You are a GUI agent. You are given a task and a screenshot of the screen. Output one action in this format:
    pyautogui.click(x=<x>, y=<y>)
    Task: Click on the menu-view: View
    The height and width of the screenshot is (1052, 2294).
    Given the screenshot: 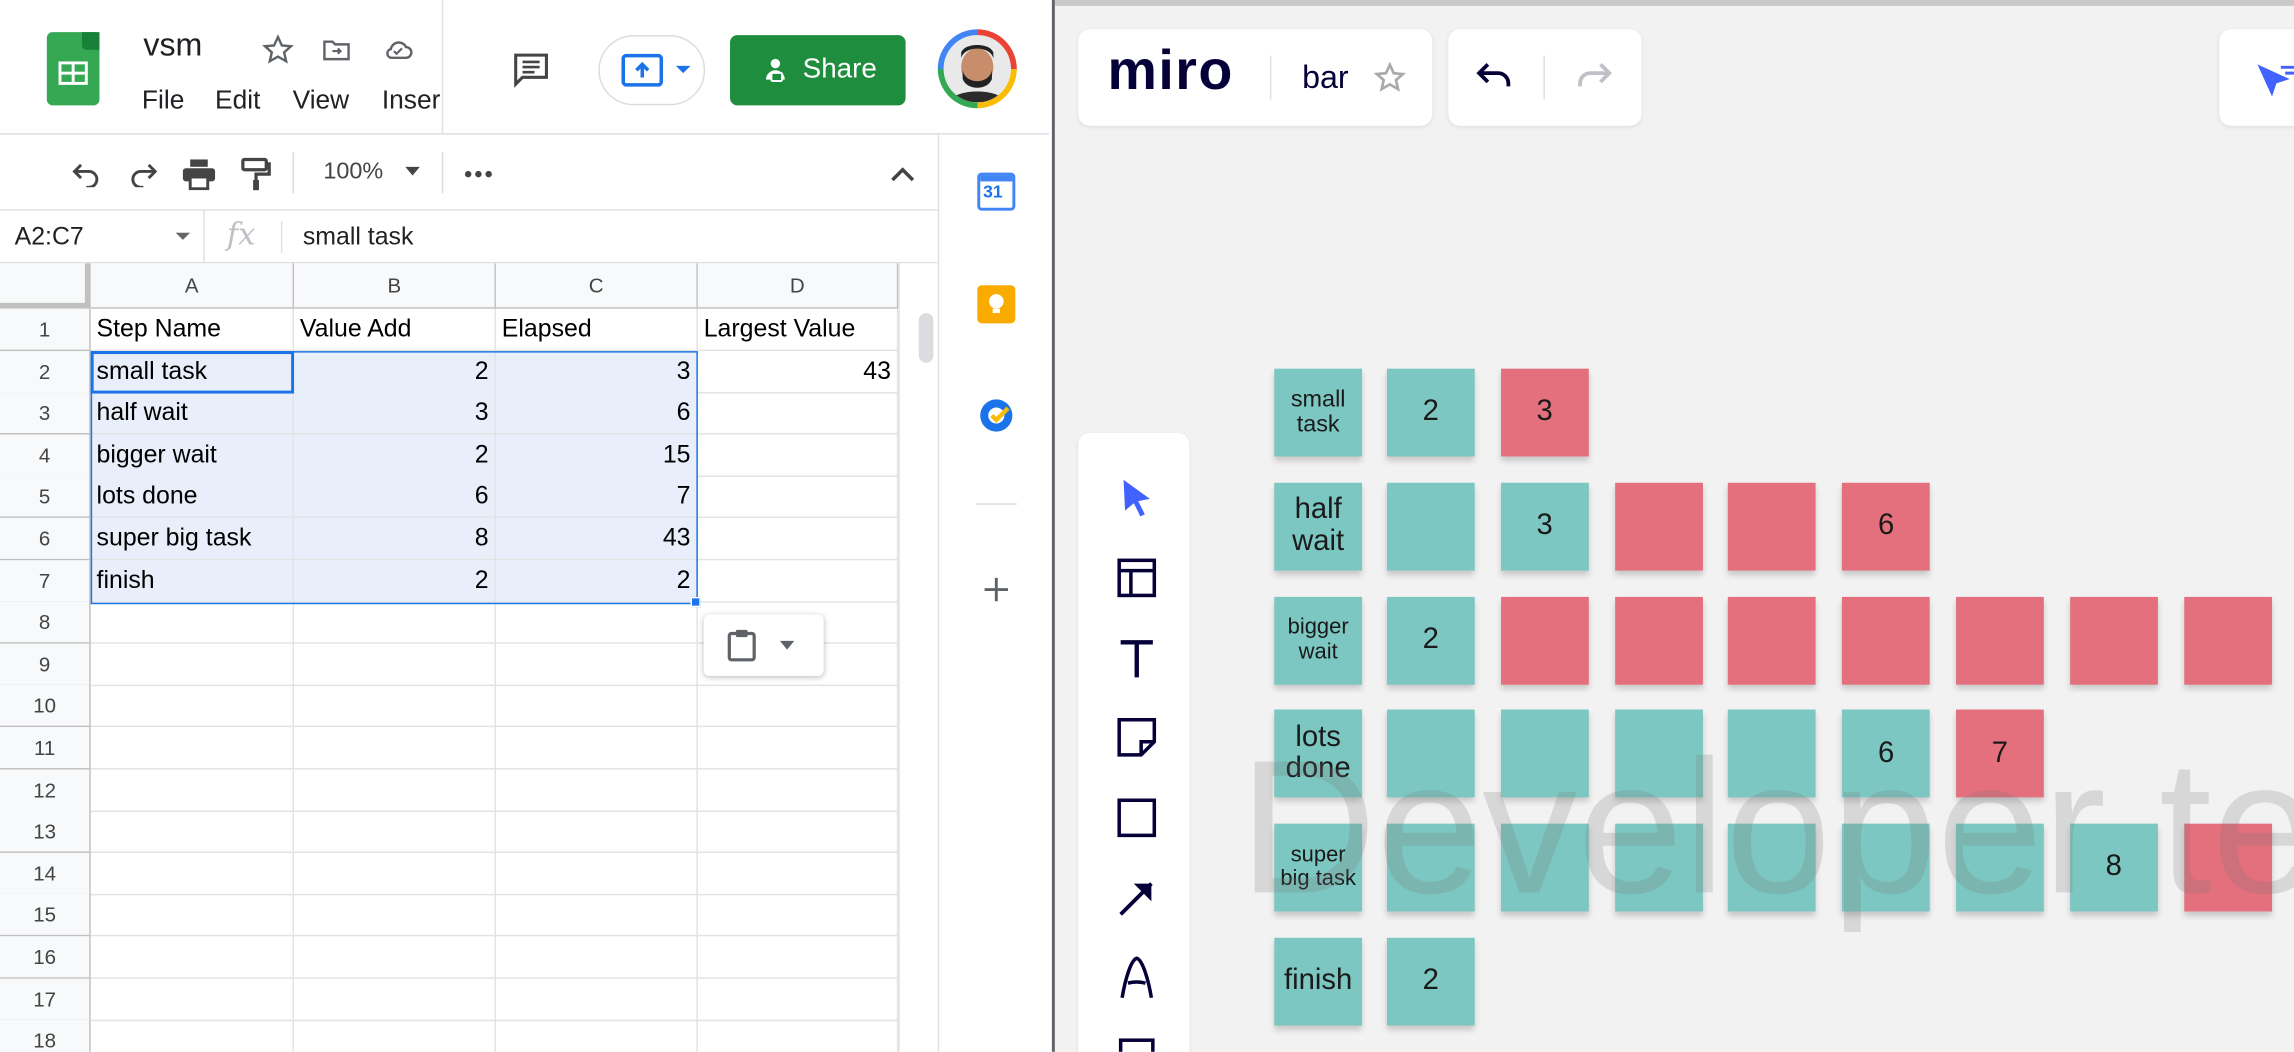 What is the action you would take?
    pyautogui.click(x=321, y=100)
    